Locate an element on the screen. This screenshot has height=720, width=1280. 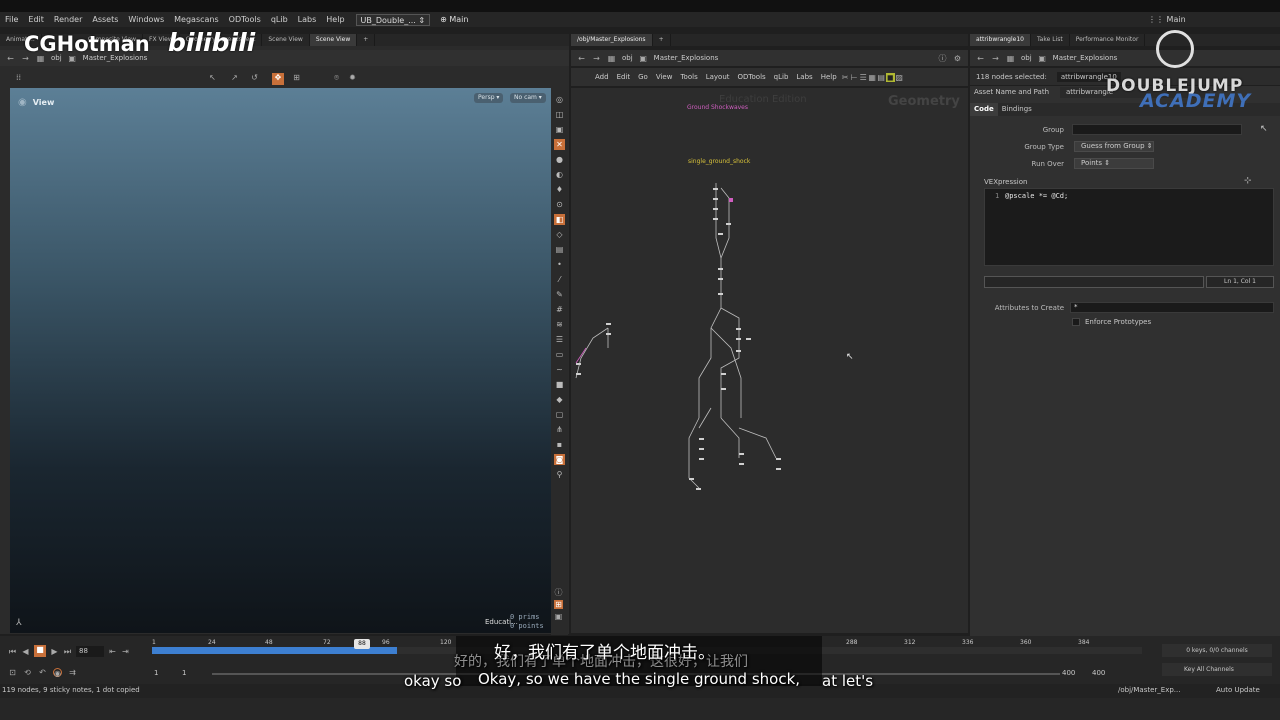
right-back-icon: ← is located at coordinates (980, 58).